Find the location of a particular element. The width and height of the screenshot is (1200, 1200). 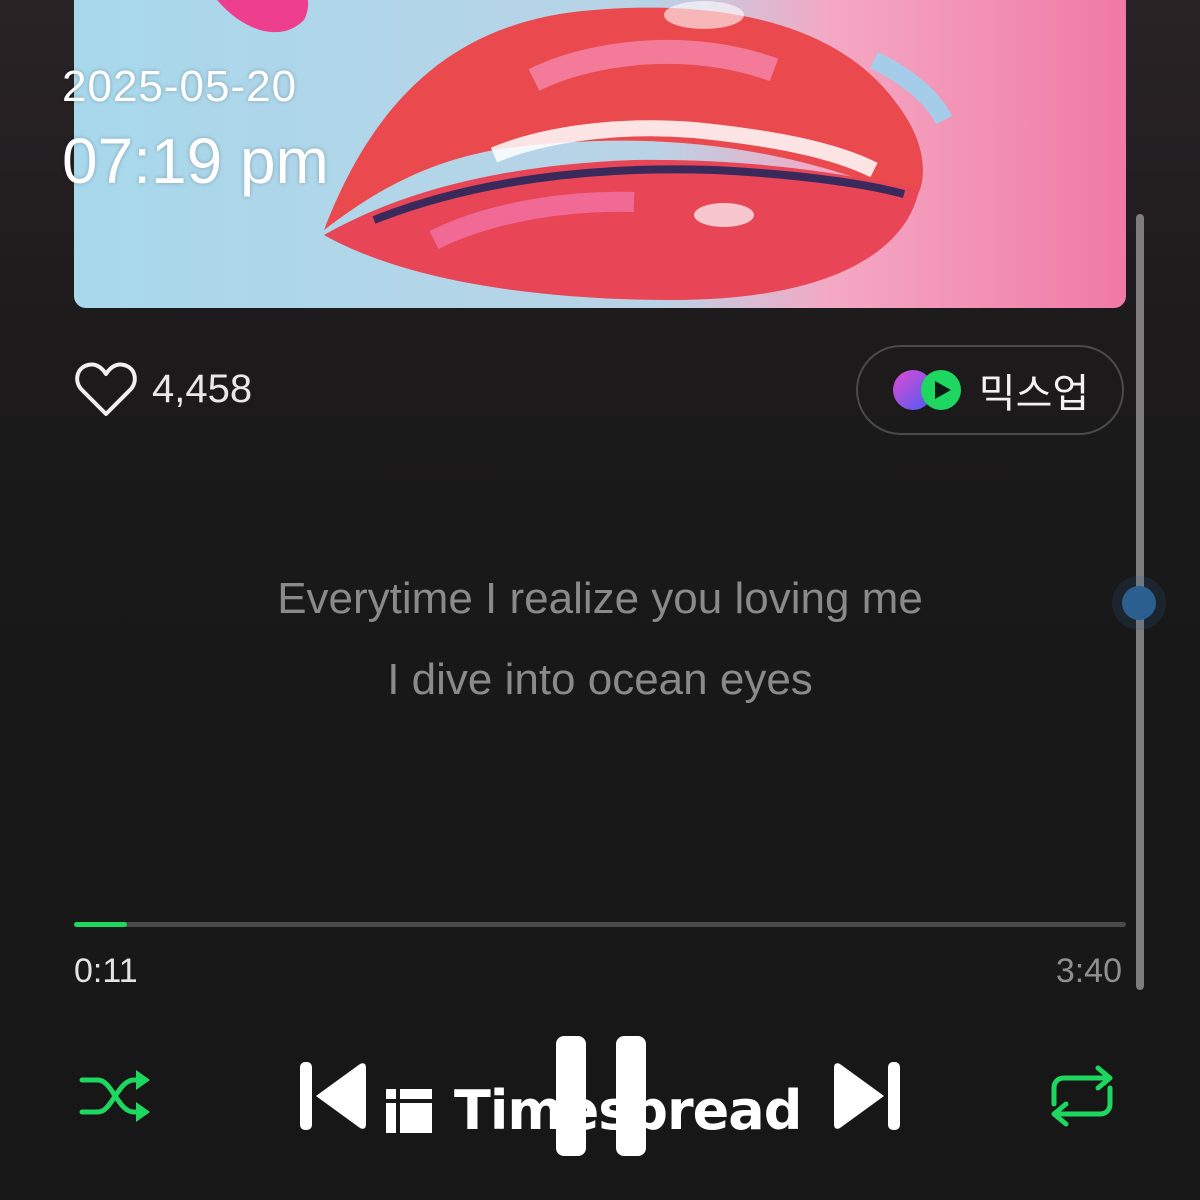

like-button: 4,458 is located at coordinates (163, 389).